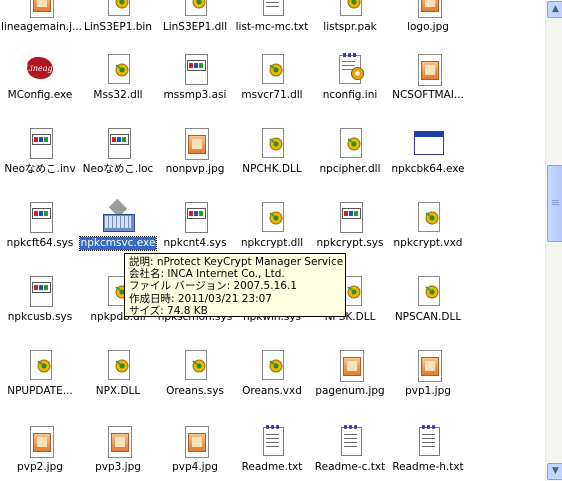 Image resolution: width=562 pixels, height=481 pixels. I want to click on file-item: npkcft64.sys, so click(40, 225).